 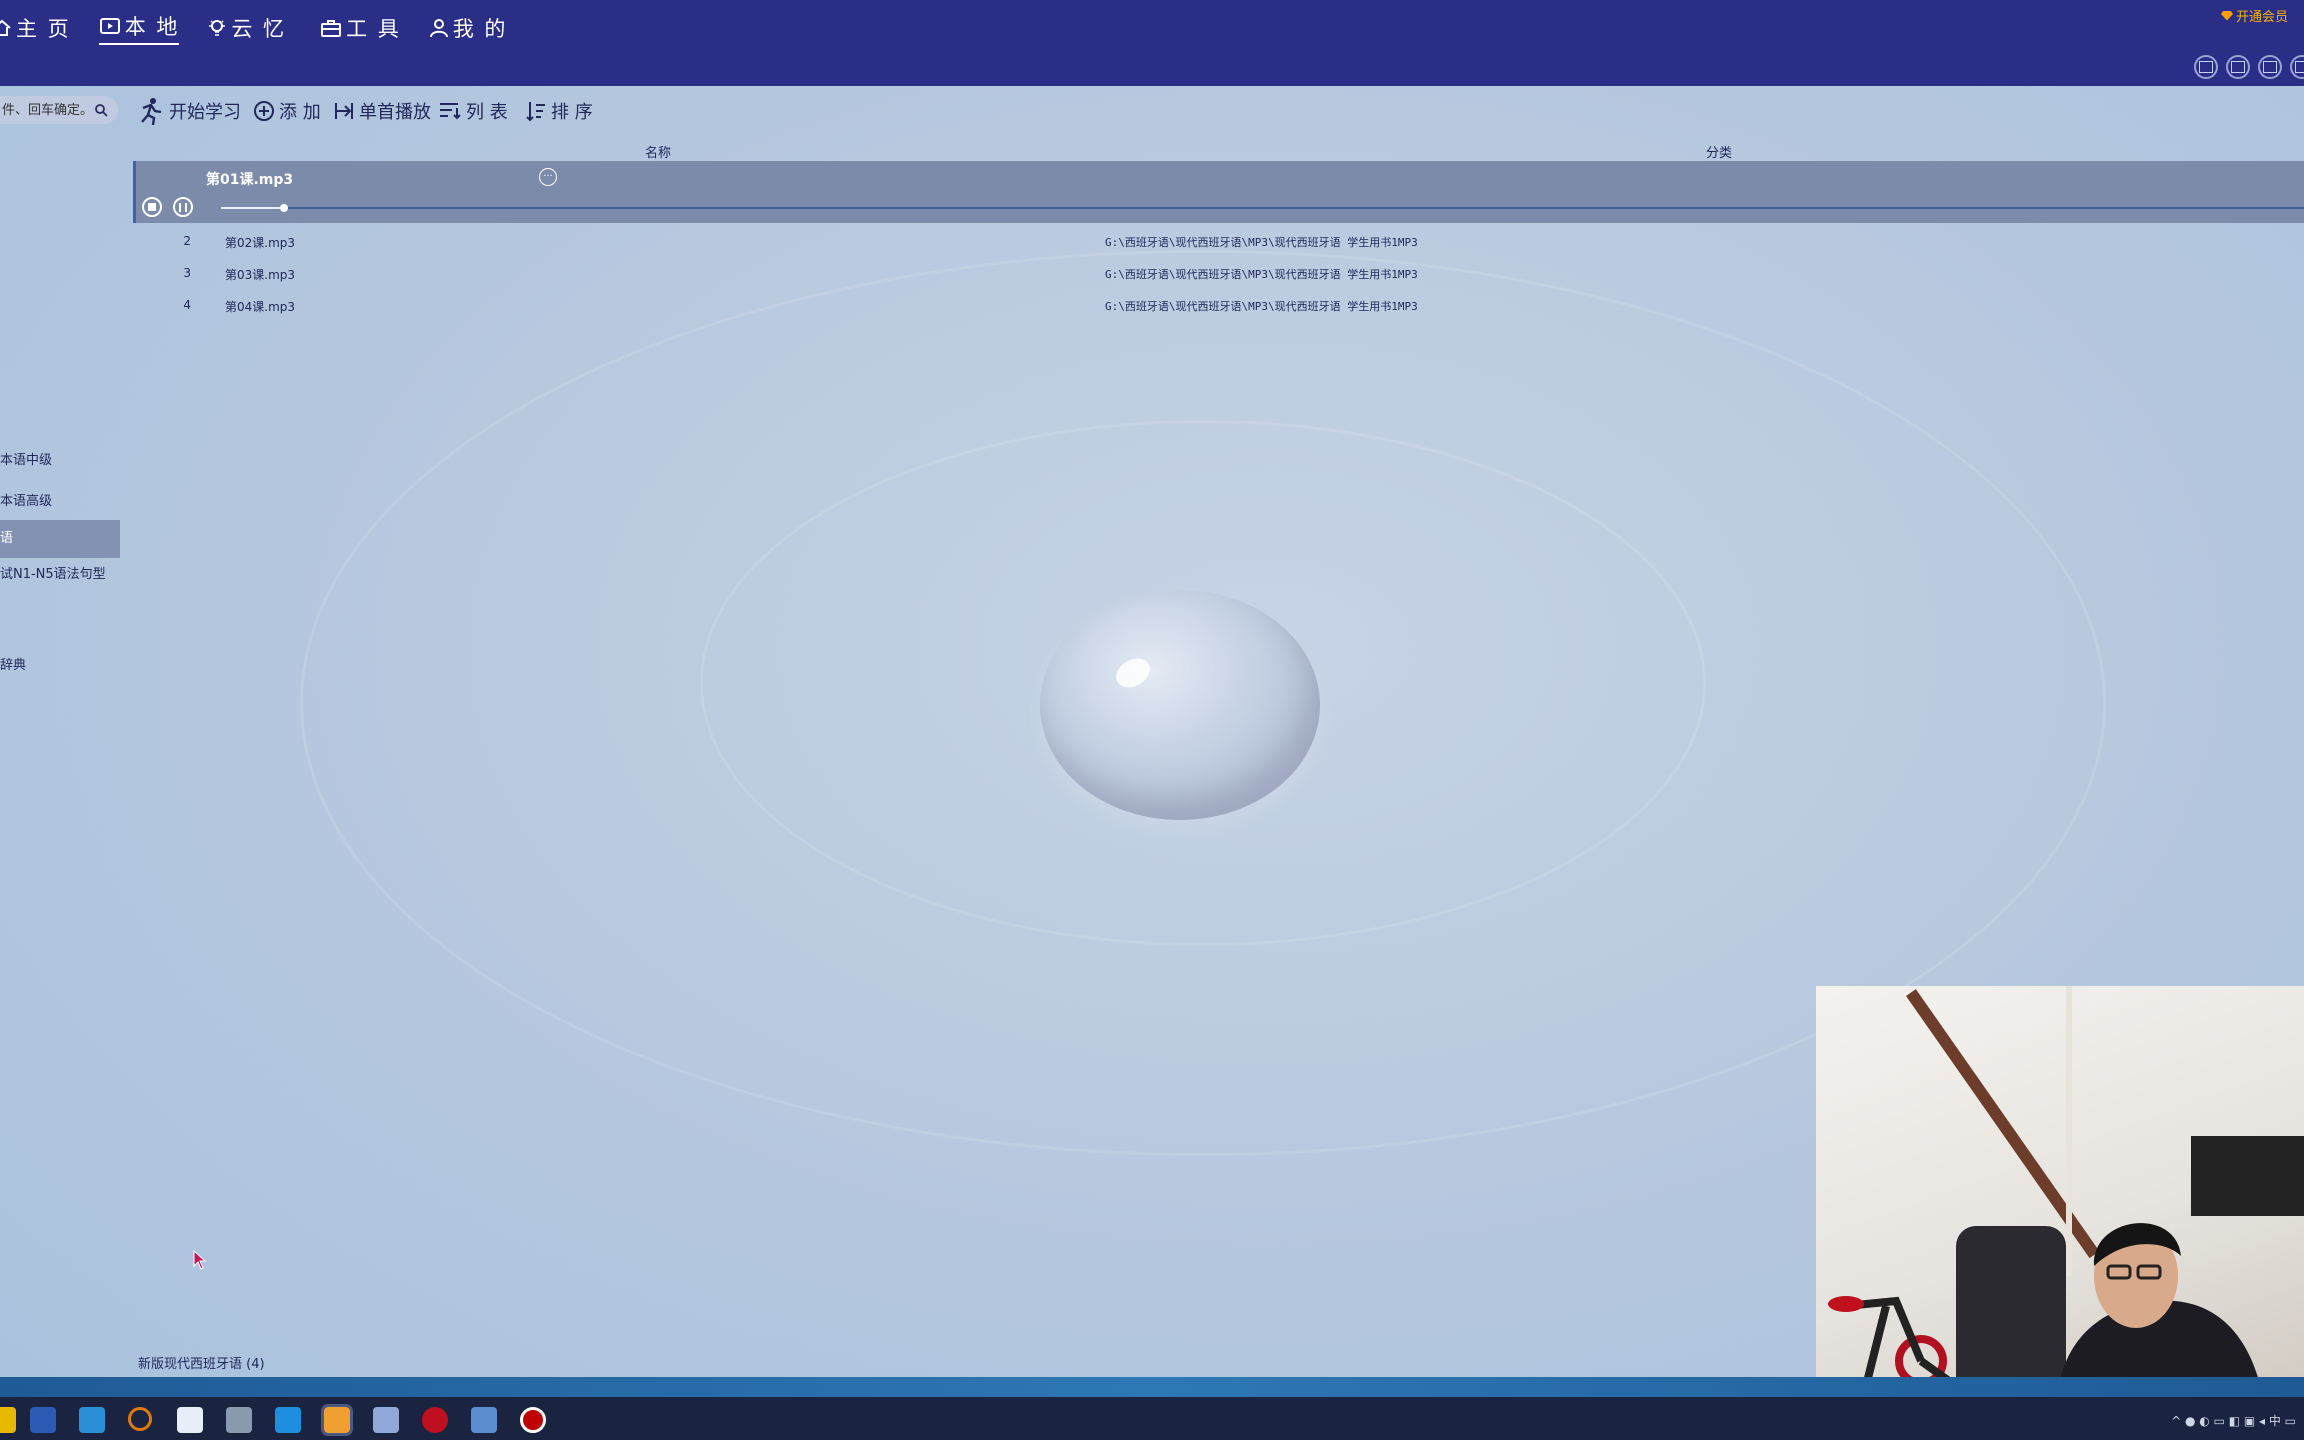 I want to click on main-nav: 主 页 本 地 云 忆 工 具 我 的, so click(x=267, y=28).